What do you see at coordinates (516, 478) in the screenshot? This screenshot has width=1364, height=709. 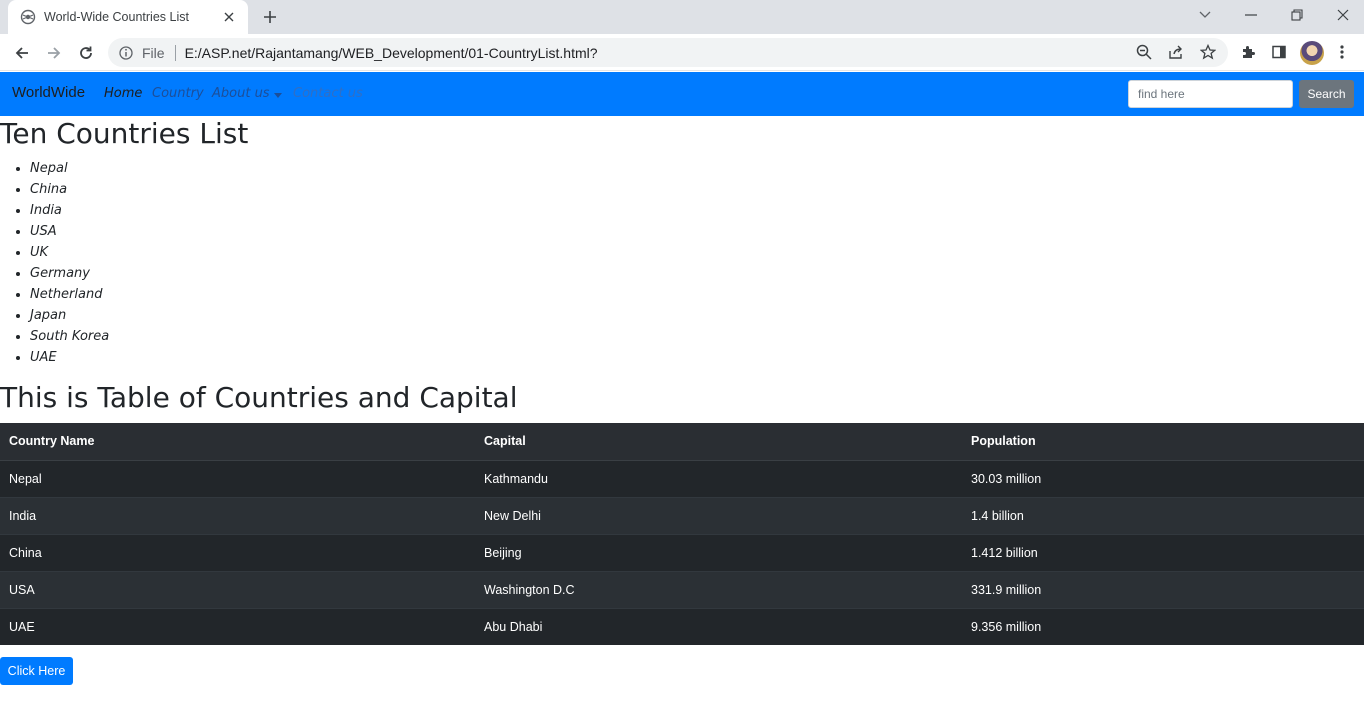 I see `cell-capital: Kathmandu` at bounding box center [516, 478].